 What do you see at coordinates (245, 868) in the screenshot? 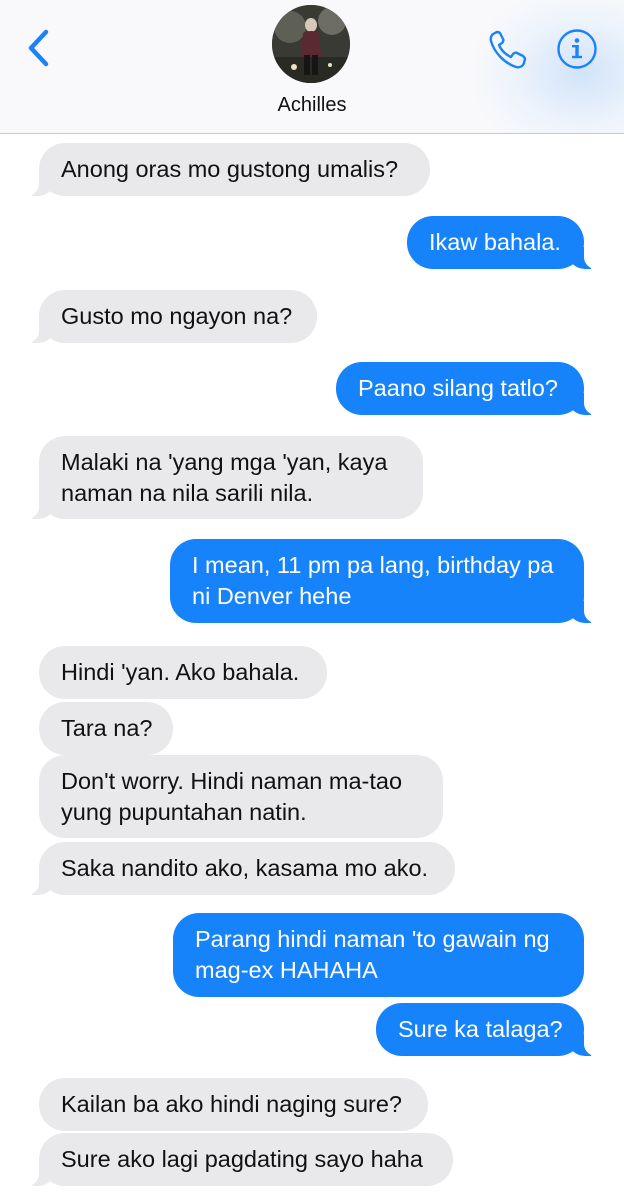
I see `message-line: Saka nandito ako, kasama mo ako.` at bounding box center [245, 868].